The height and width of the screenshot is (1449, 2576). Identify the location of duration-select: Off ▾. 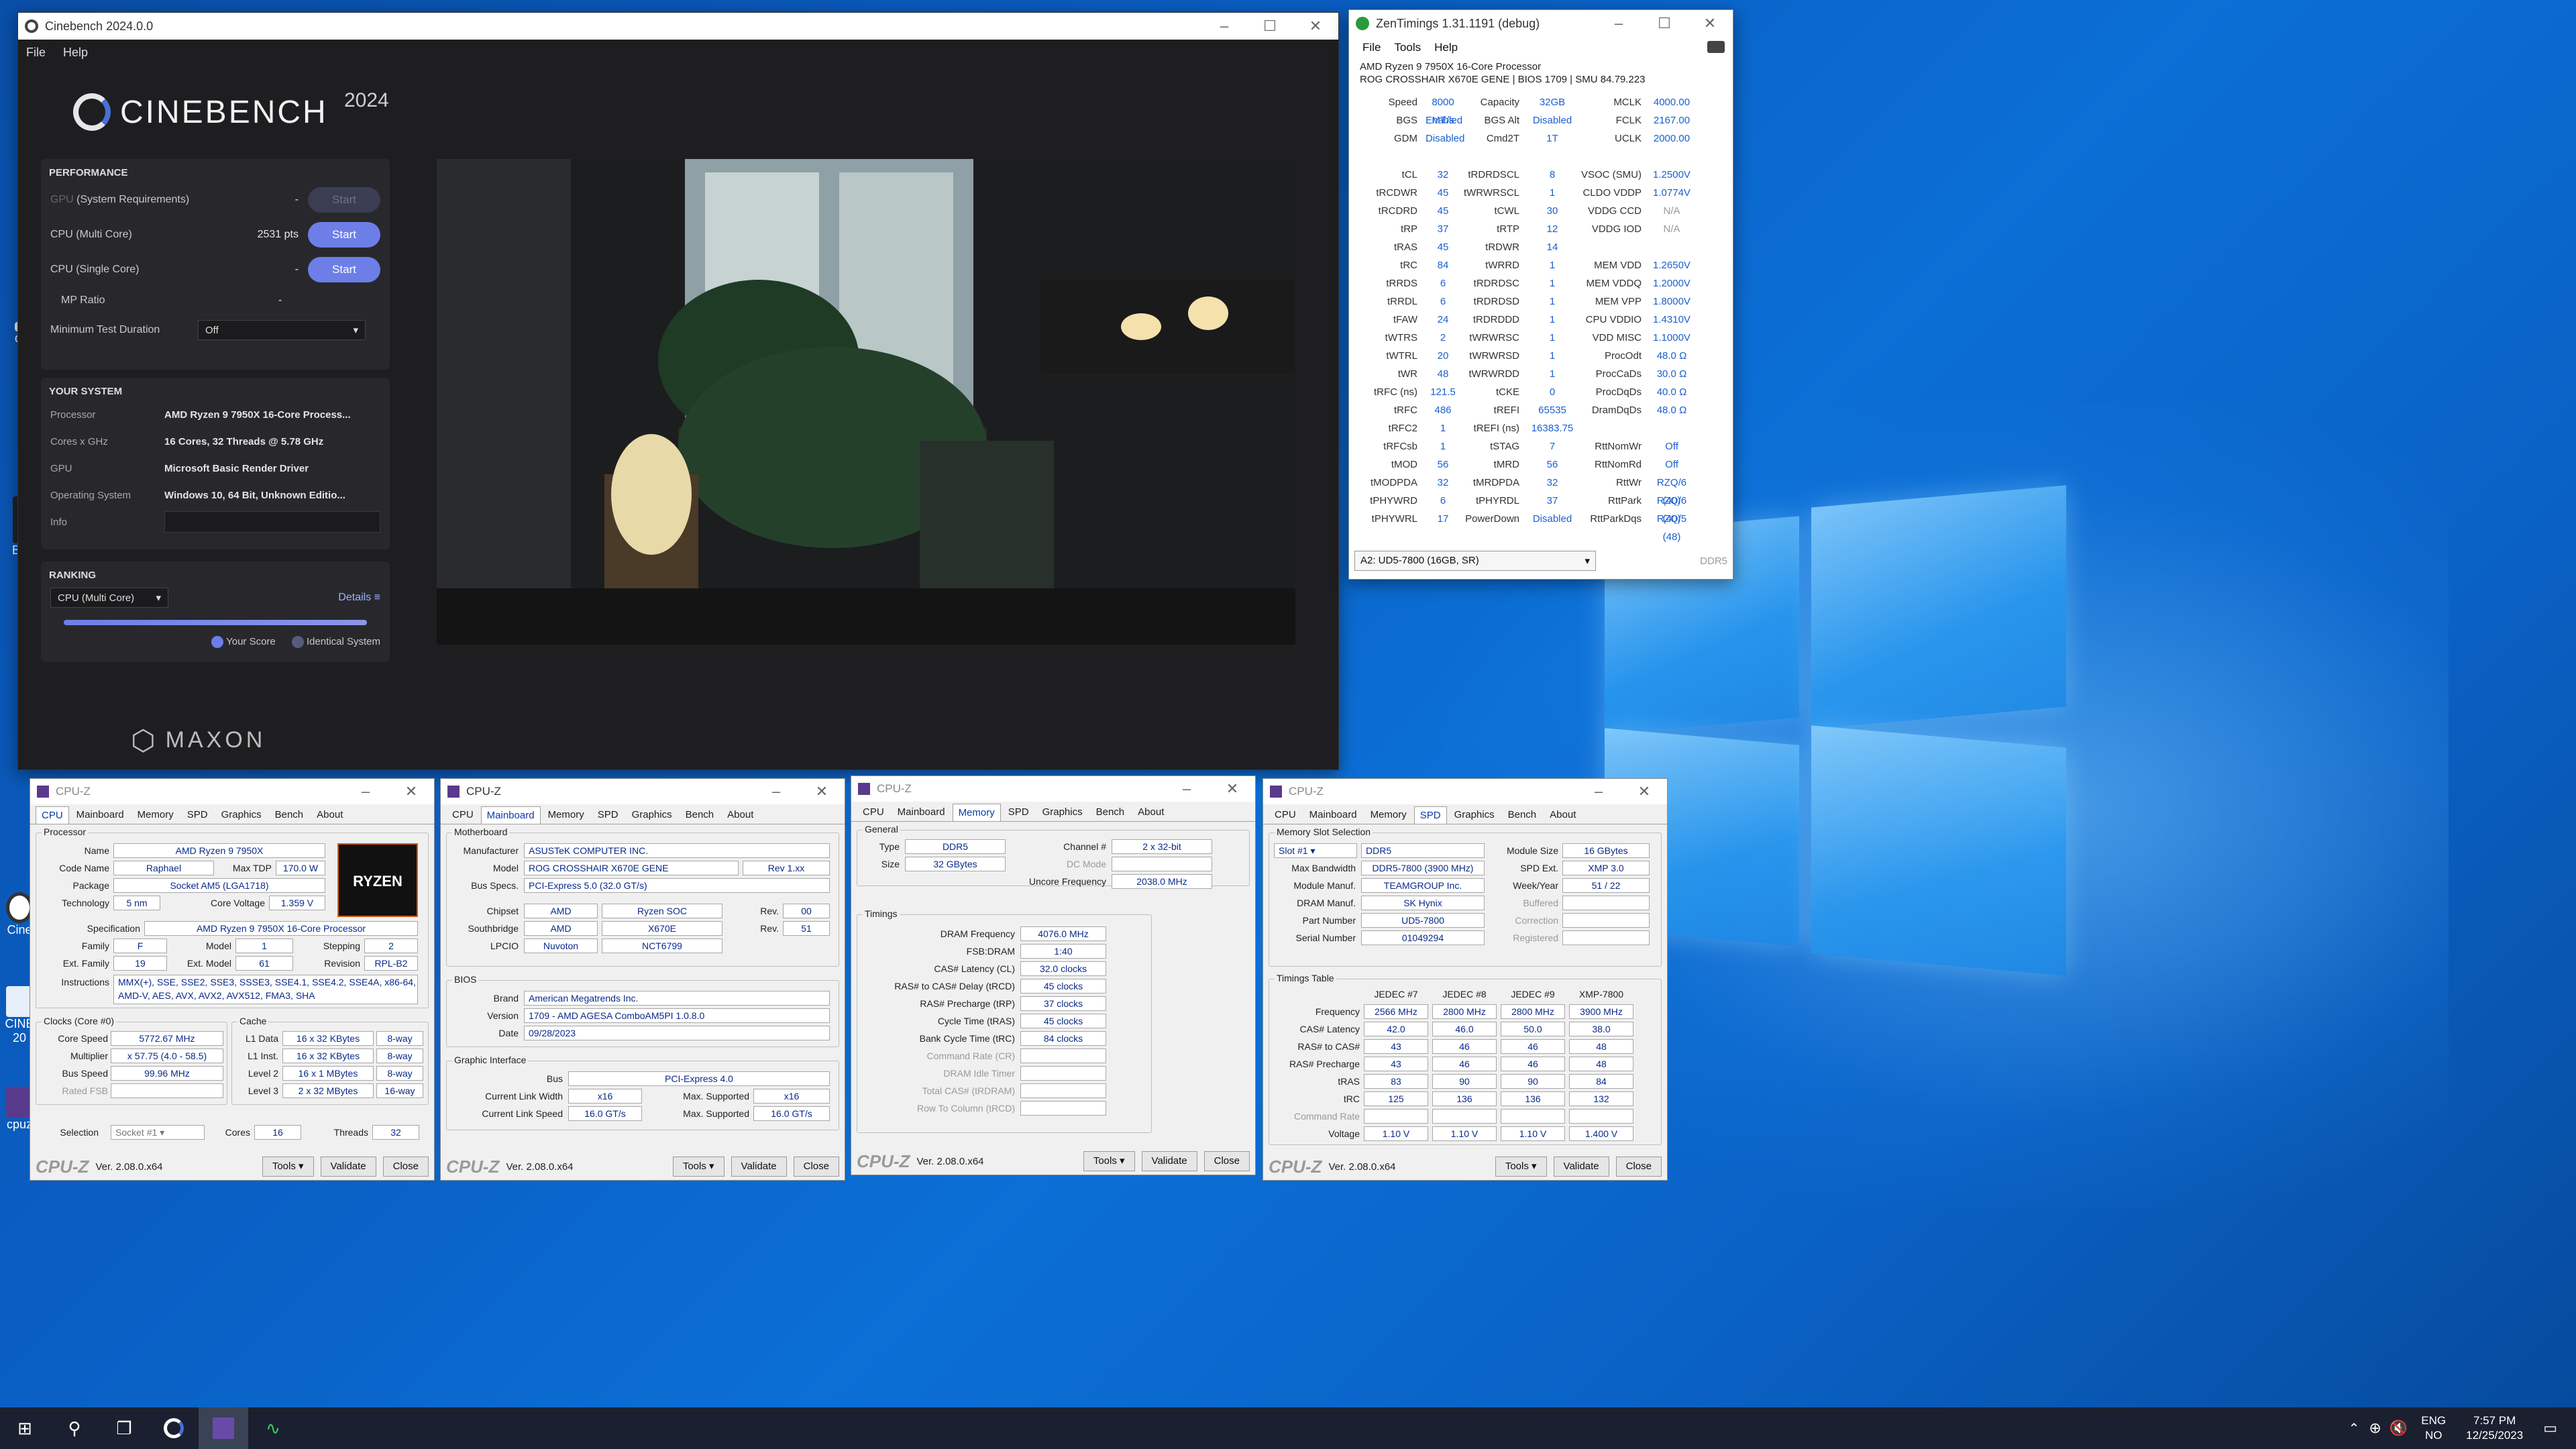
(282, 330).